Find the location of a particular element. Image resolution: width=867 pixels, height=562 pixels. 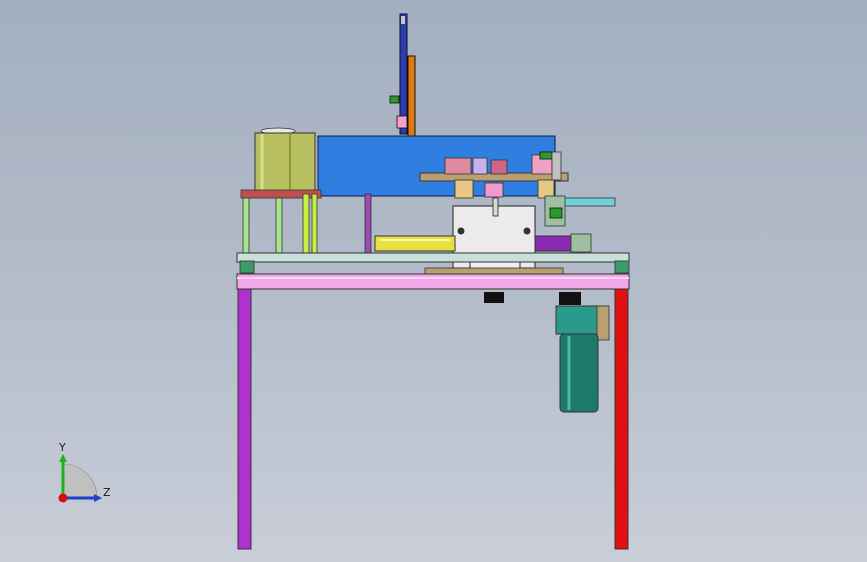

table-top-rail is located at coordinates (433, 281).